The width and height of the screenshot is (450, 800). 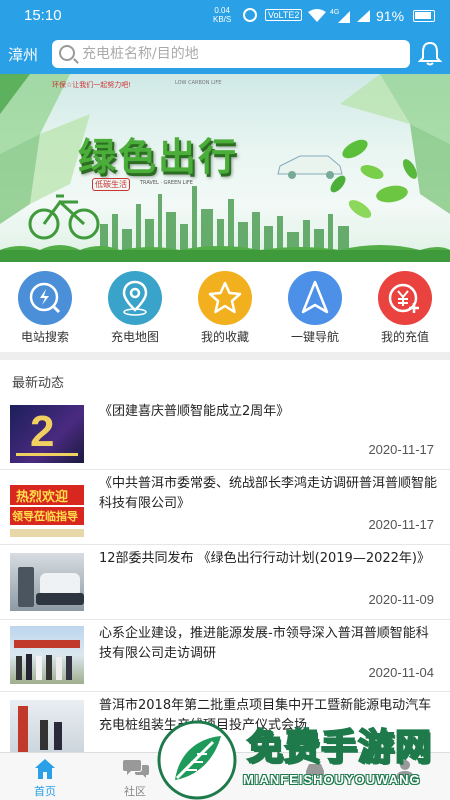 I want to click on city-selector: 漳州, so click(x=23, y=54).